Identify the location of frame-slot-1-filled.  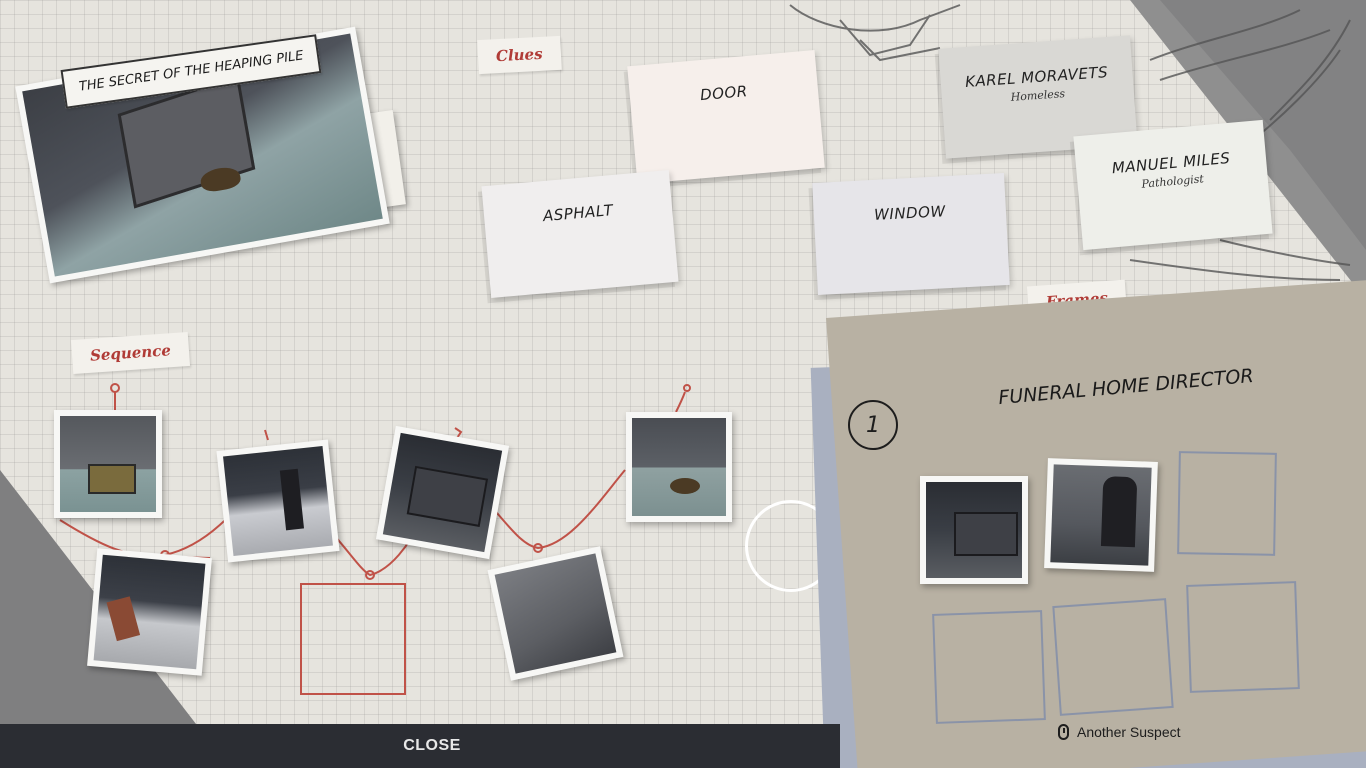
(974, 530).